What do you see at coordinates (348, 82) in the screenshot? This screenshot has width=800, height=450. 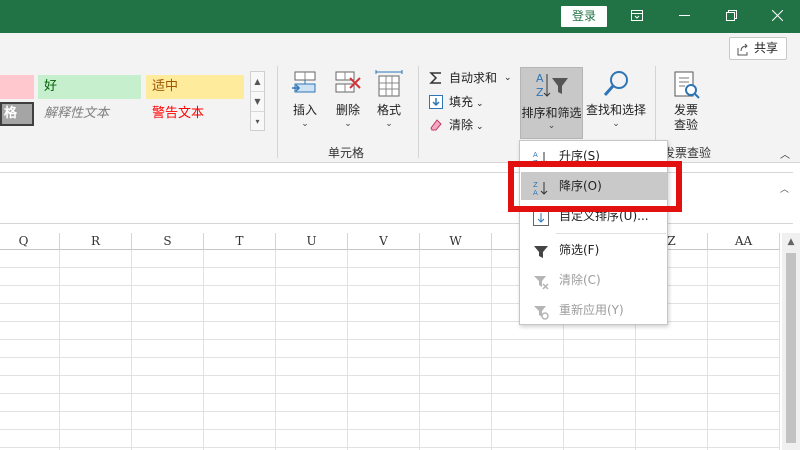 I see `delete-cells-icon` at bounding box center [348, 82].